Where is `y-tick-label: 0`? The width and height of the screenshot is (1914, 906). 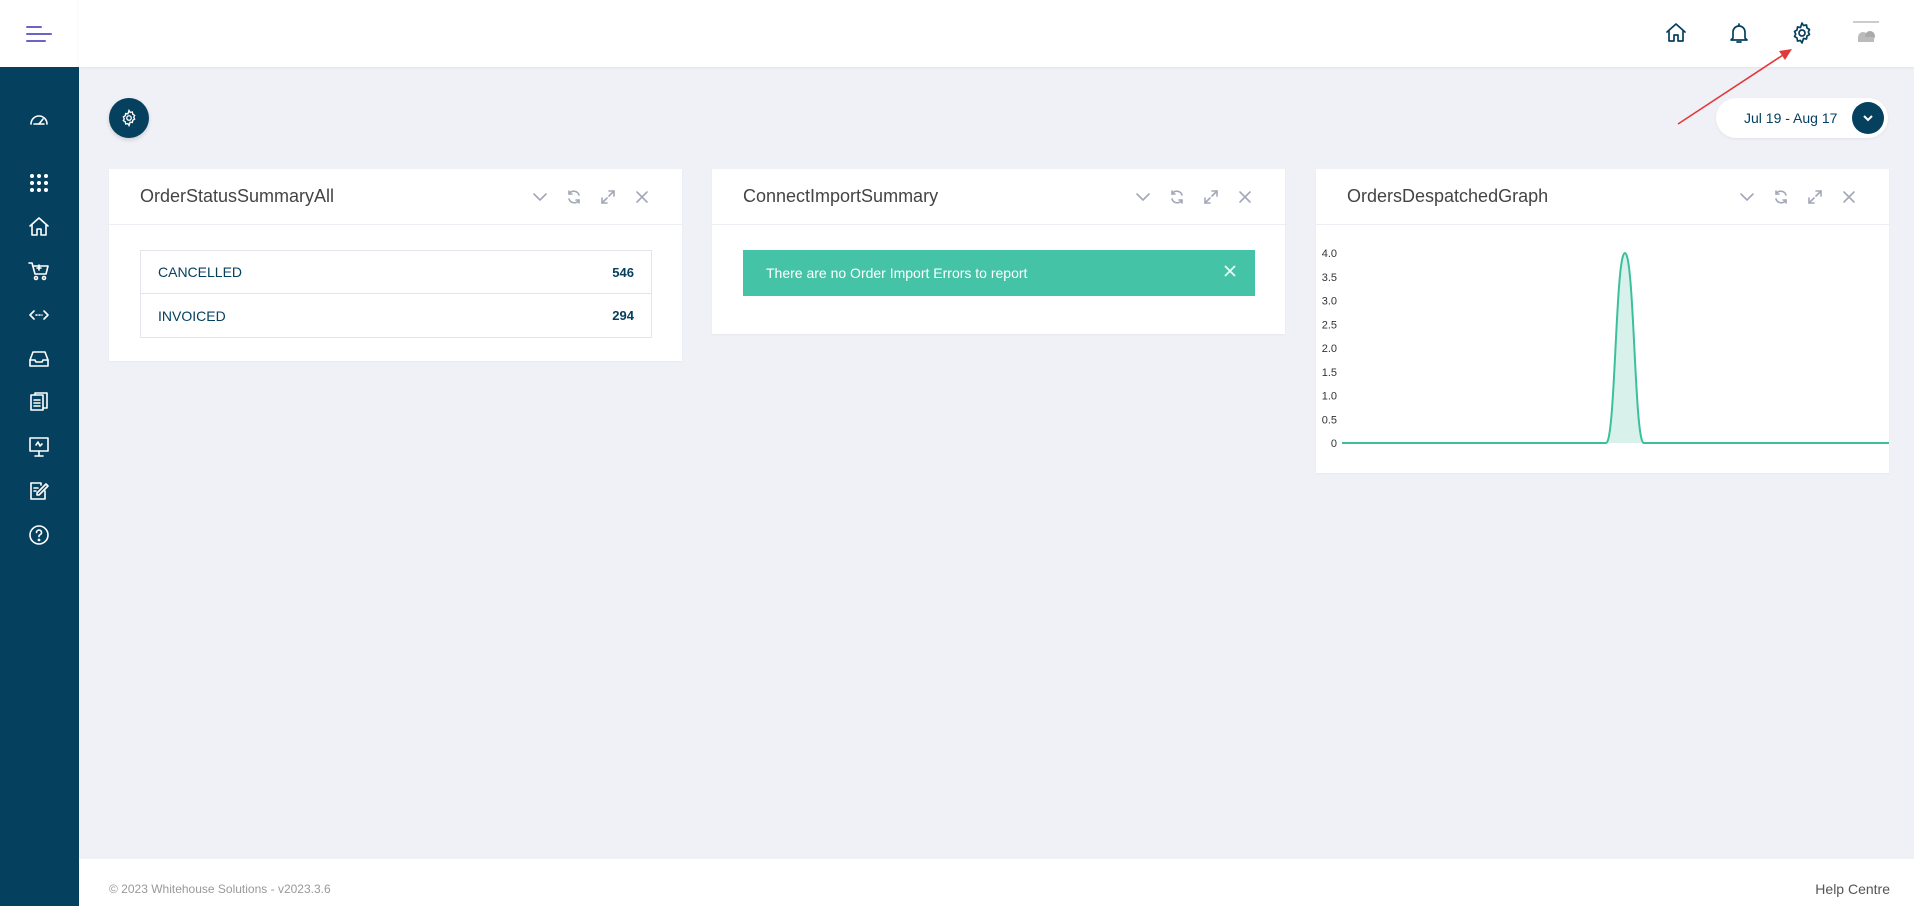 y-tick-label: 0 is located at coordinates (1334, 444).